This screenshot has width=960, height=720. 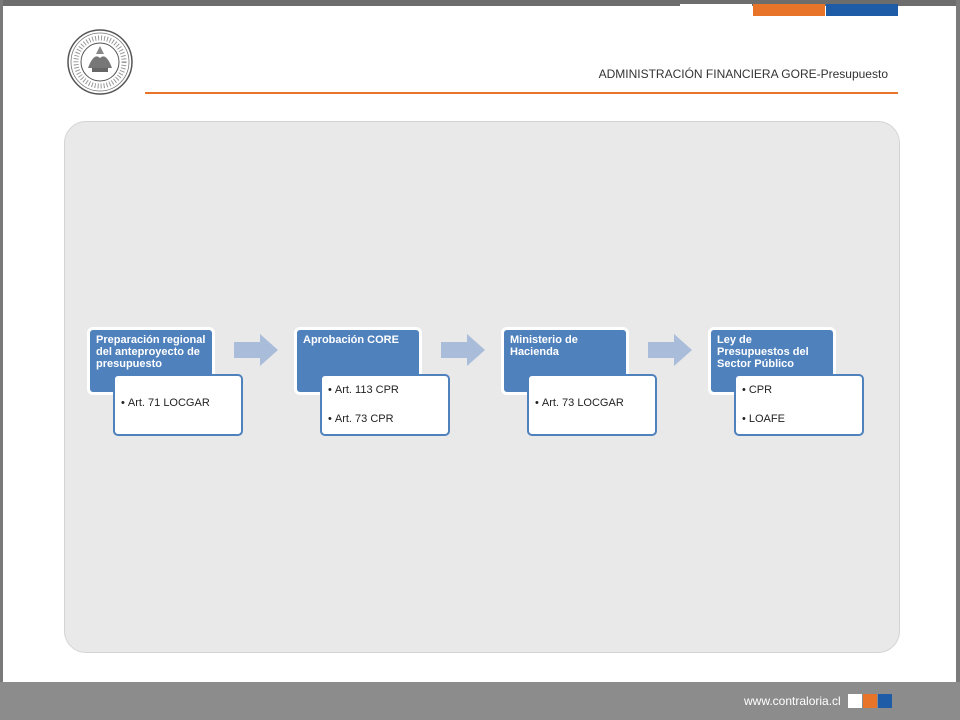 I want to click on left-frame-bar, so click(x=1, y=360).